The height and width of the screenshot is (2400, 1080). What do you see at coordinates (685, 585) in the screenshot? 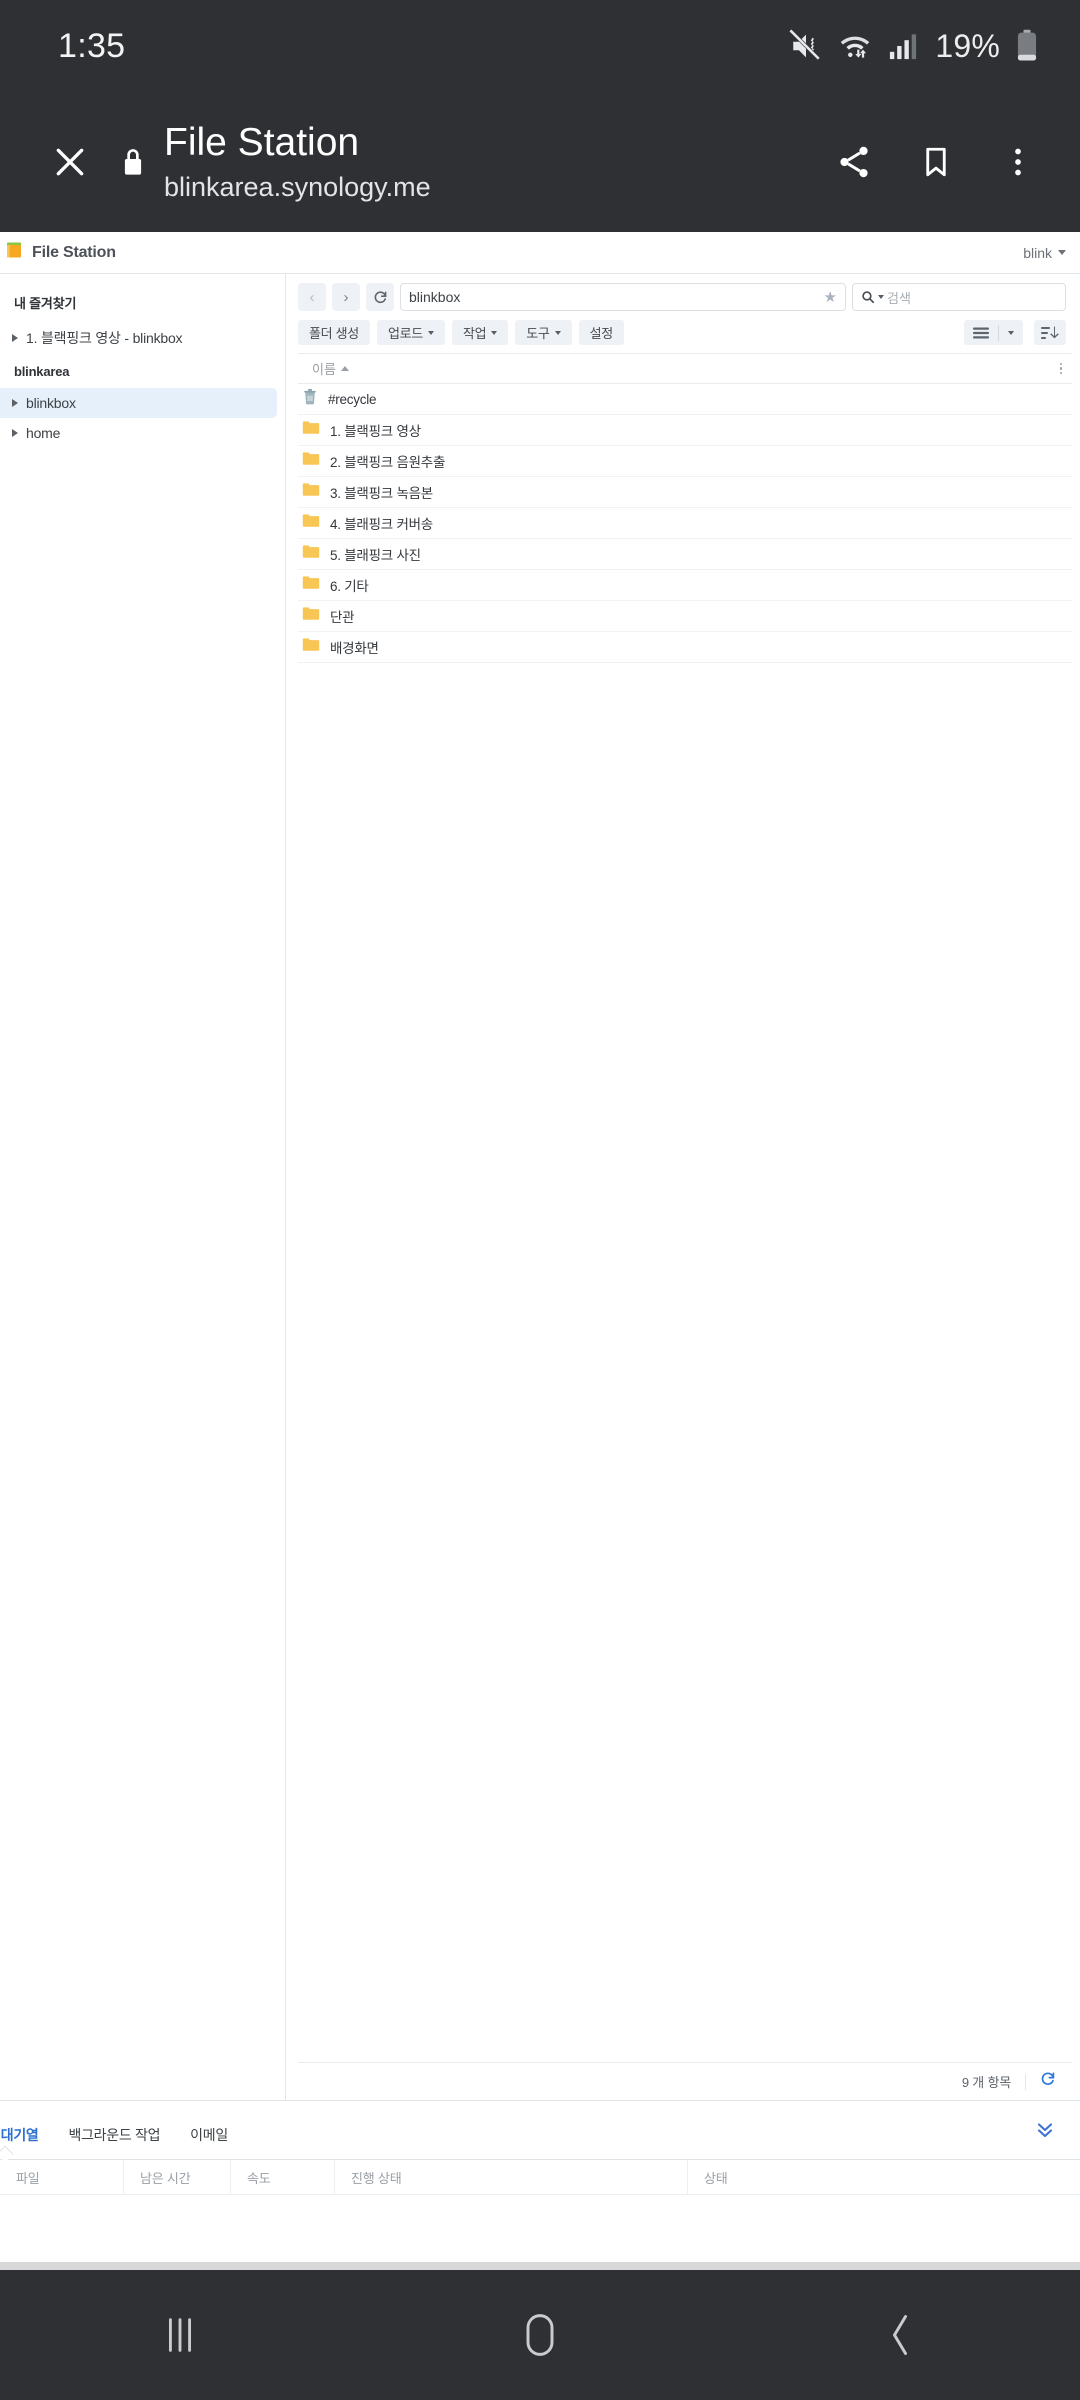
I see `table-row: 6. 기타` at bounding box center [685, 585].